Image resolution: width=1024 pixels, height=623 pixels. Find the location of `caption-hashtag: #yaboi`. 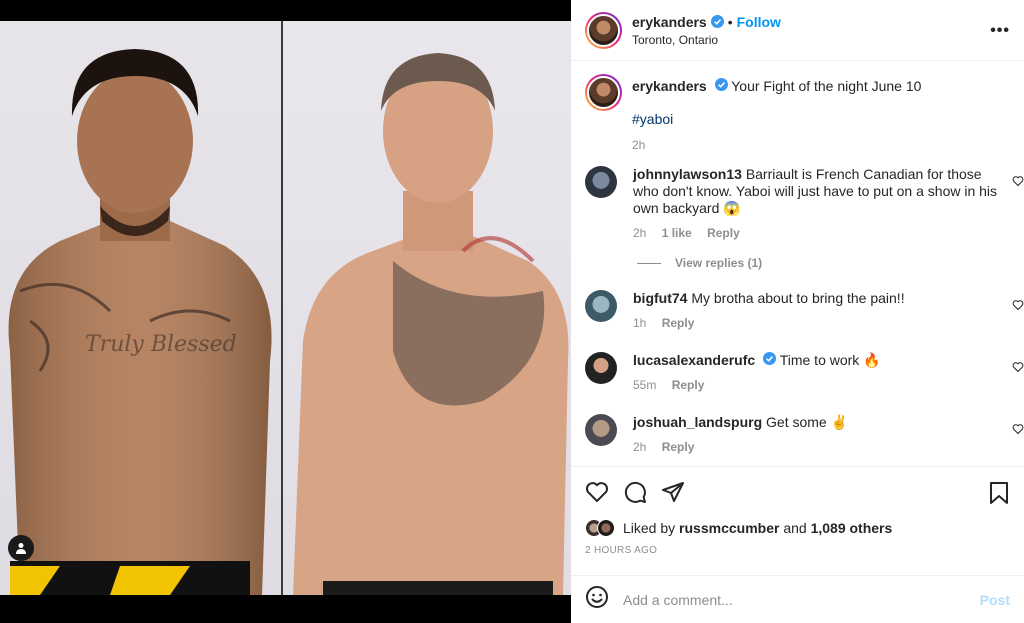

caption-hashtag: #yaboi is located at coordinates (776, 119).